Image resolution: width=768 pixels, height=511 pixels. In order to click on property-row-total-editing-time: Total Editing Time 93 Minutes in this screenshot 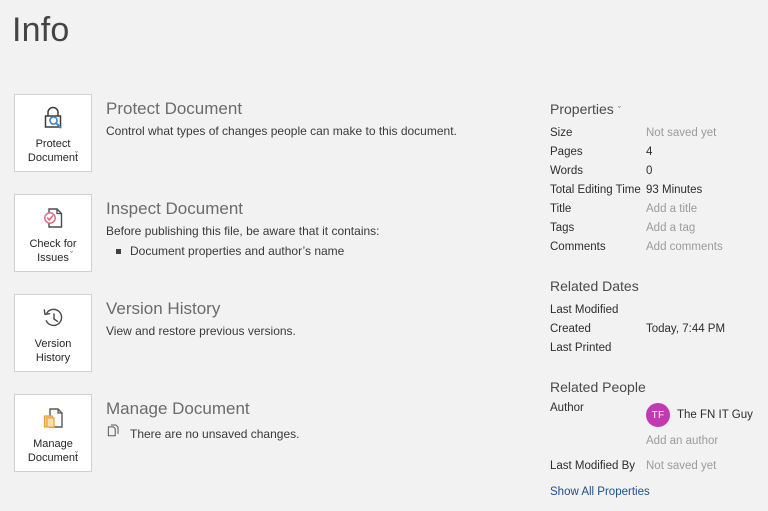, I will do `click(656, 190)`.